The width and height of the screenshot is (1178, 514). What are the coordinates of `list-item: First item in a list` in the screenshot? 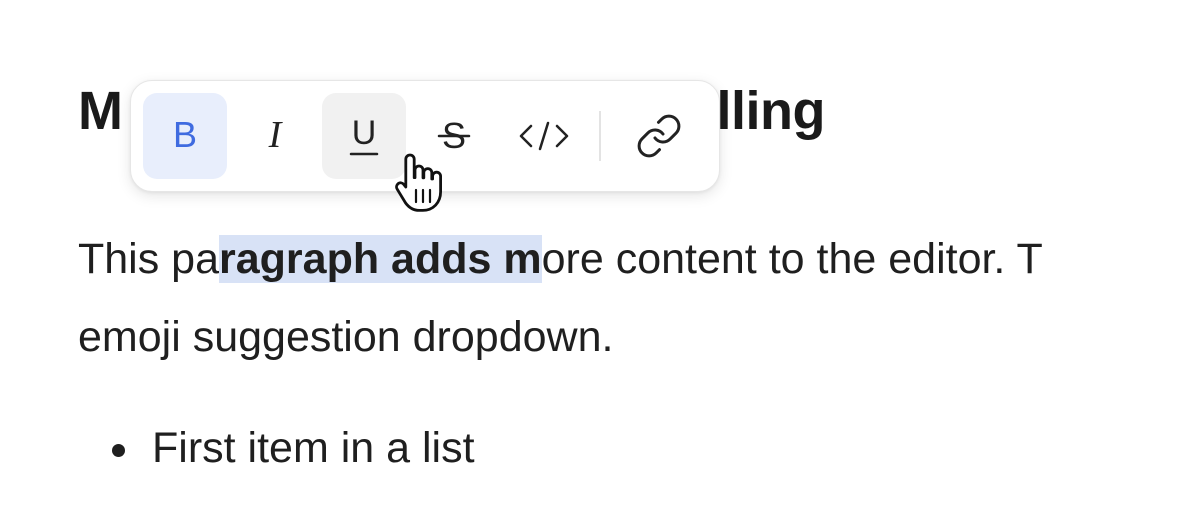 It's located at (276, 448).